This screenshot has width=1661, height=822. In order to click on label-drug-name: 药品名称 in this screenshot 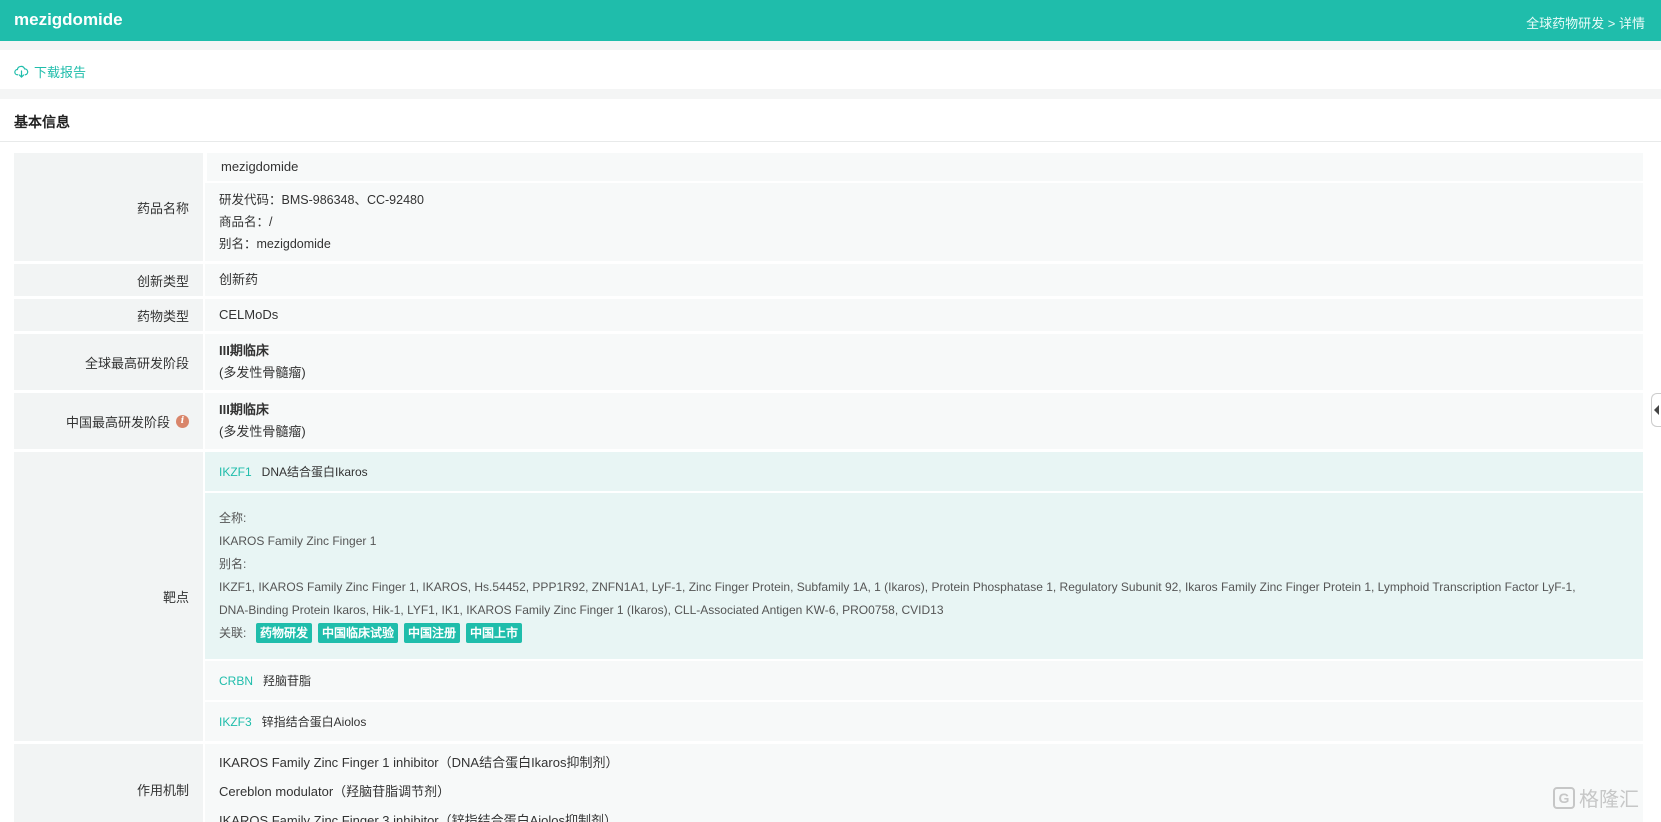, I will do `click(108, 207)`.